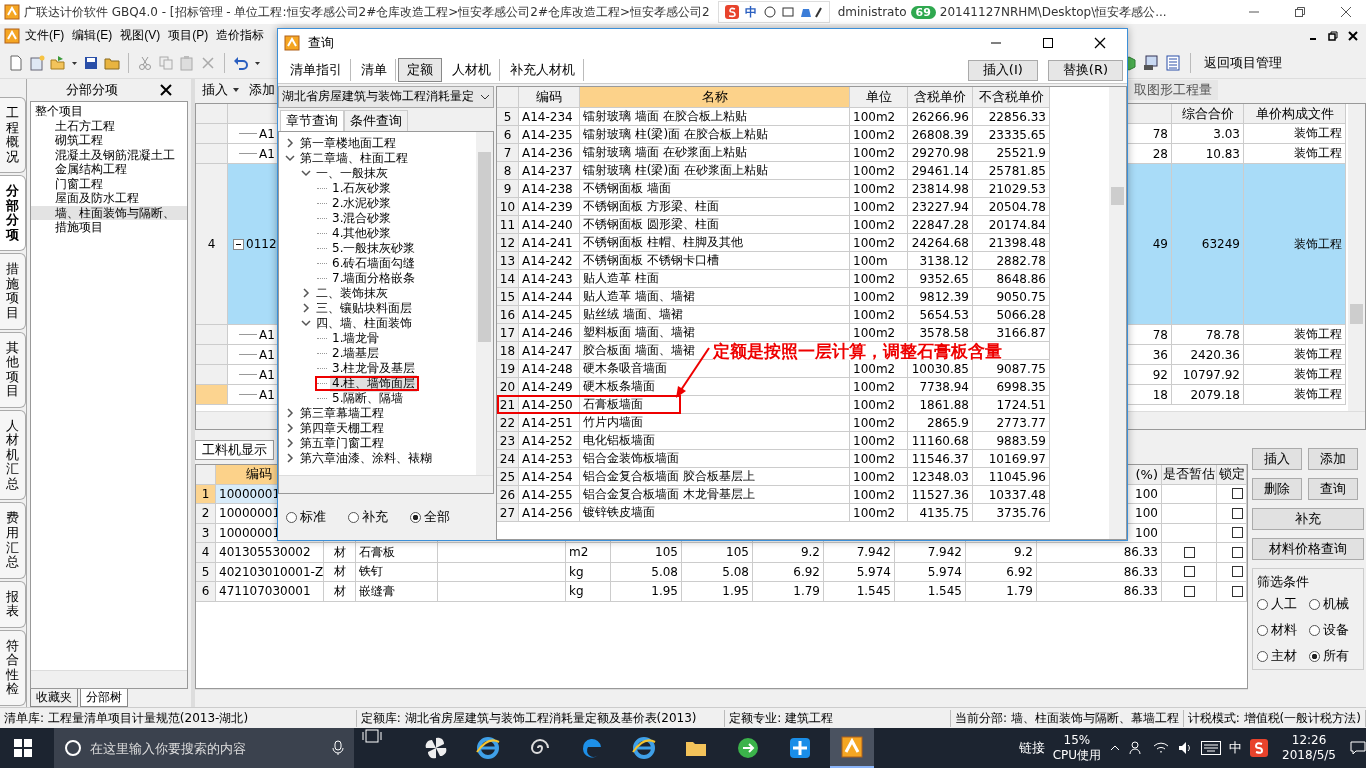  What do you see at coordinates (1031, 748) in the screenshot?
I see `toolbar-label: 链接` at bounding box center [1031, 748].